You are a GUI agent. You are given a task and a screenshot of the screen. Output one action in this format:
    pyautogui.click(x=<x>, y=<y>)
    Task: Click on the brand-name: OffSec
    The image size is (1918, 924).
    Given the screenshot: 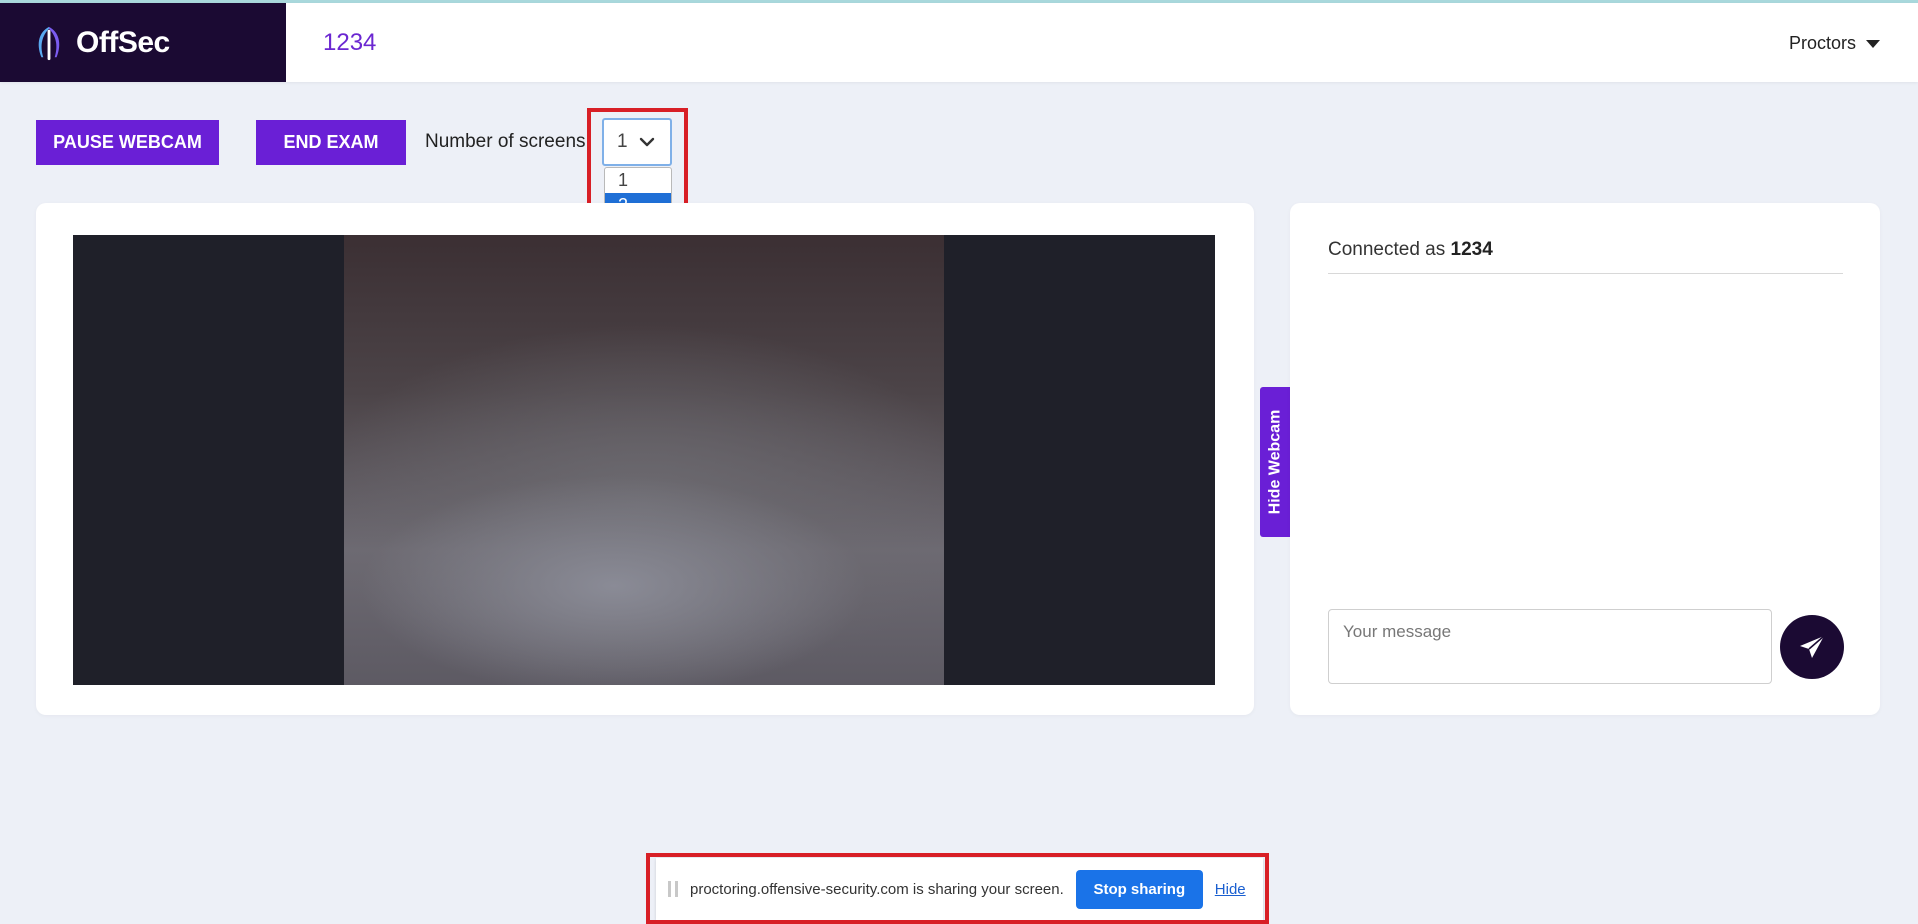 What is the action you would take?
    pyautogui.click(x=123, y=42)
    